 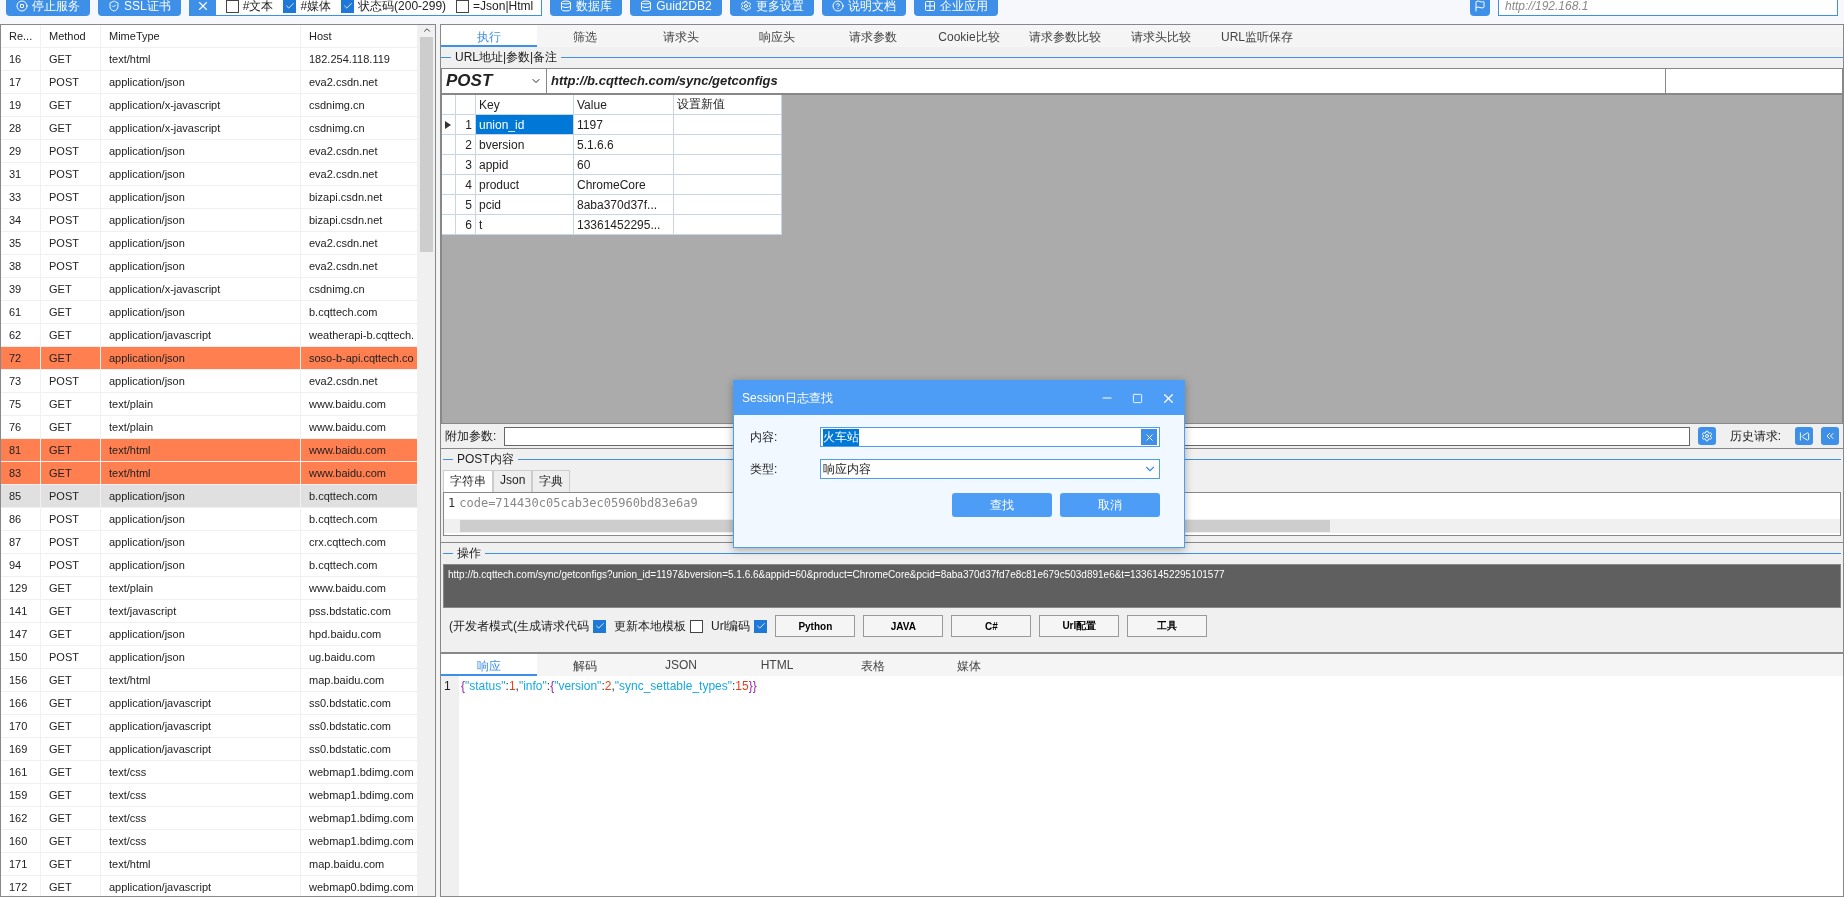 What do you see at coordinates (777, 665) in the screenshot?
I see `tab: HTML` at bounding box center [777, 665].